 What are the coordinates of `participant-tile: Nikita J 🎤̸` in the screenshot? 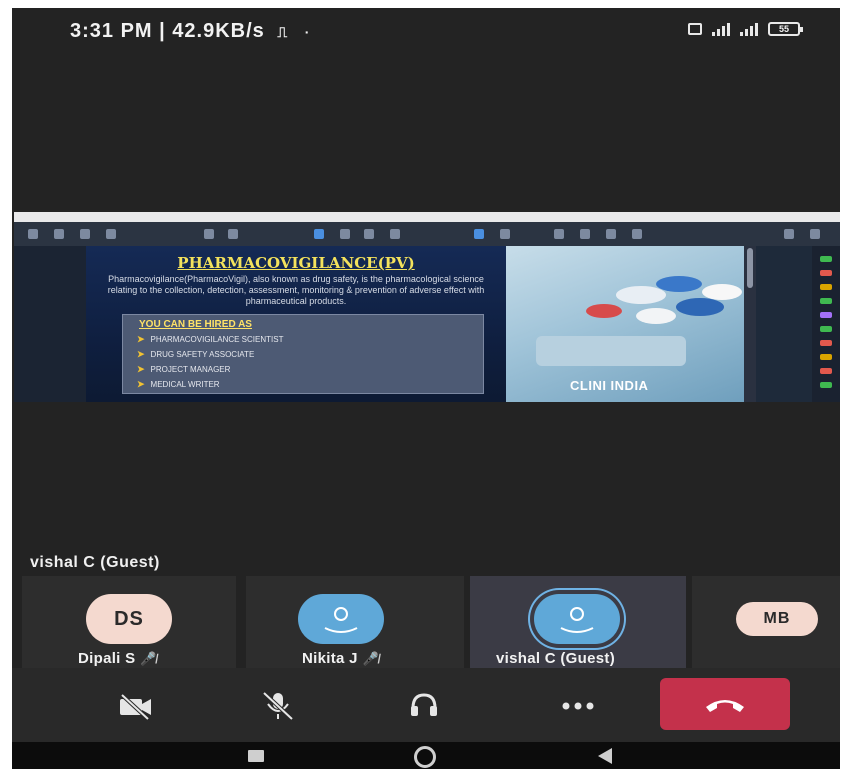 It's located at (355, 625).